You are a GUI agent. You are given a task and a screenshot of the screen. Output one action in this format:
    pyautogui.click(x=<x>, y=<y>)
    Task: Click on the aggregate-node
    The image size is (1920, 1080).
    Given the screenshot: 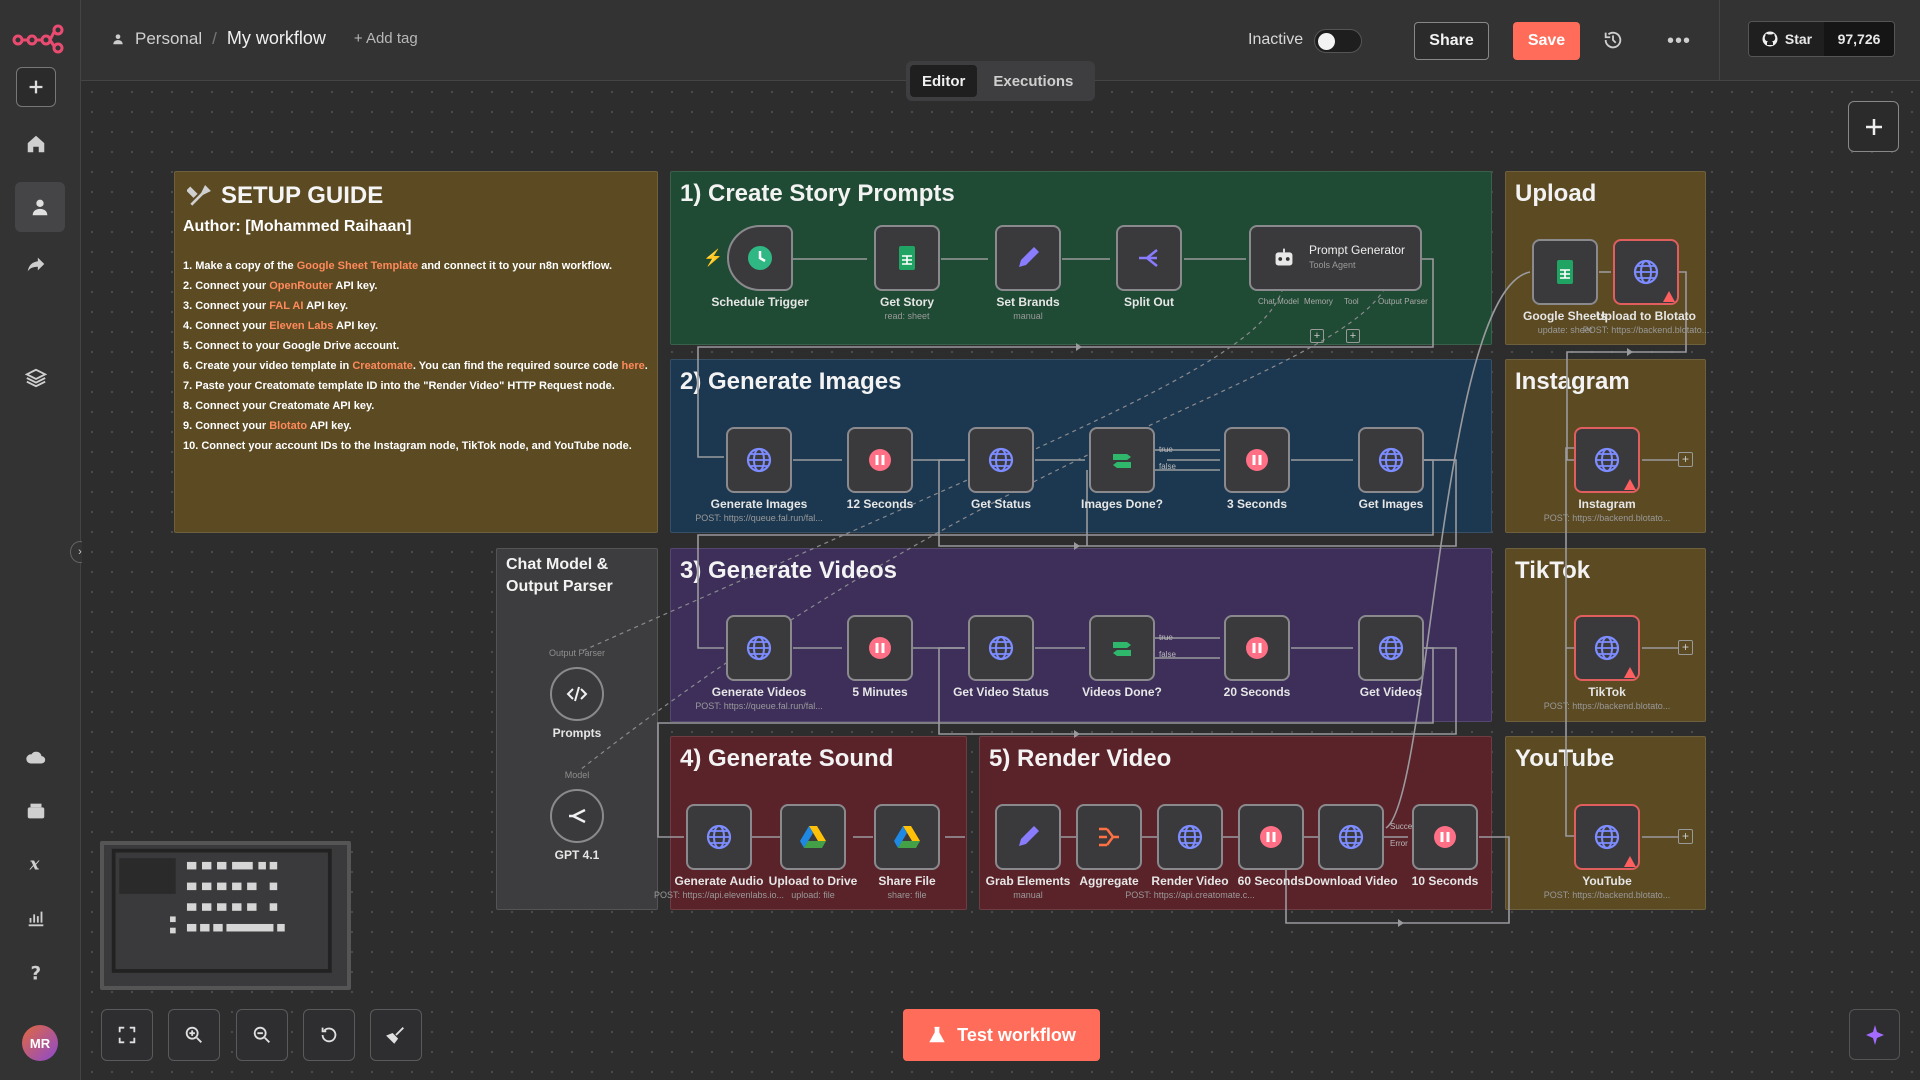 What is the action you would take?
    pyautogui.click(x=1109, y=837)
    